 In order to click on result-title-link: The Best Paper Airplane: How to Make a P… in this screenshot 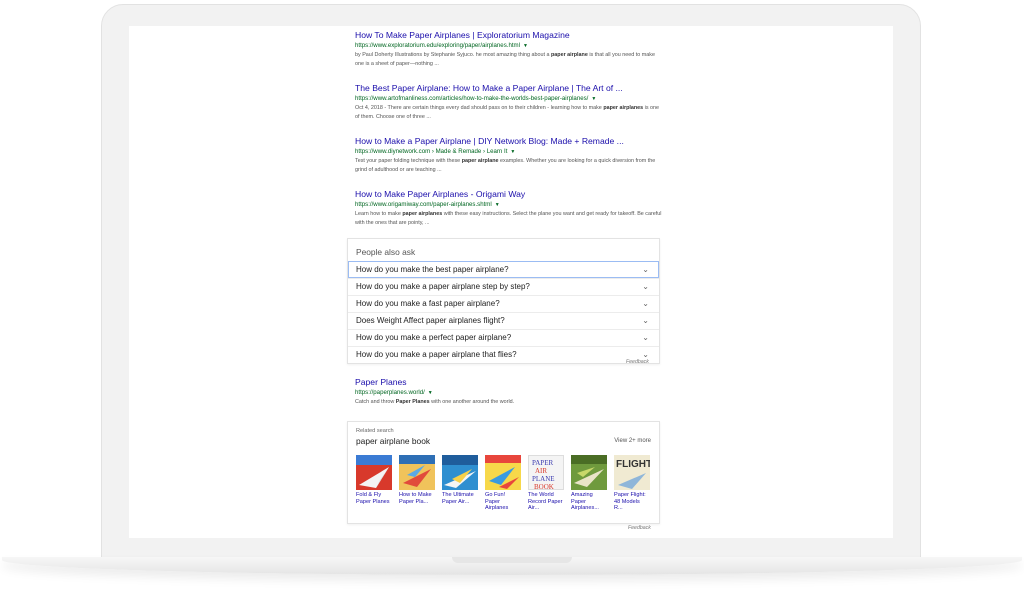, I will do `click(510, 88)`.